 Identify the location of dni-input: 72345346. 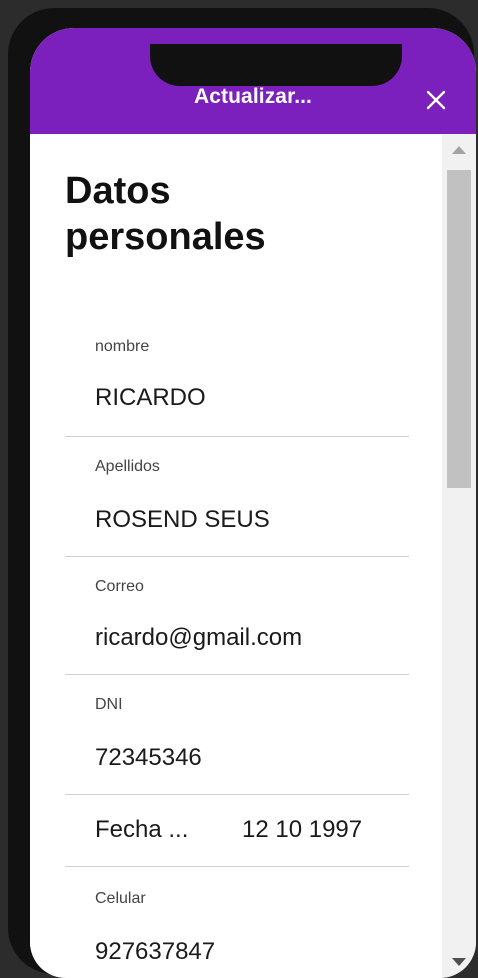
(250, 758).